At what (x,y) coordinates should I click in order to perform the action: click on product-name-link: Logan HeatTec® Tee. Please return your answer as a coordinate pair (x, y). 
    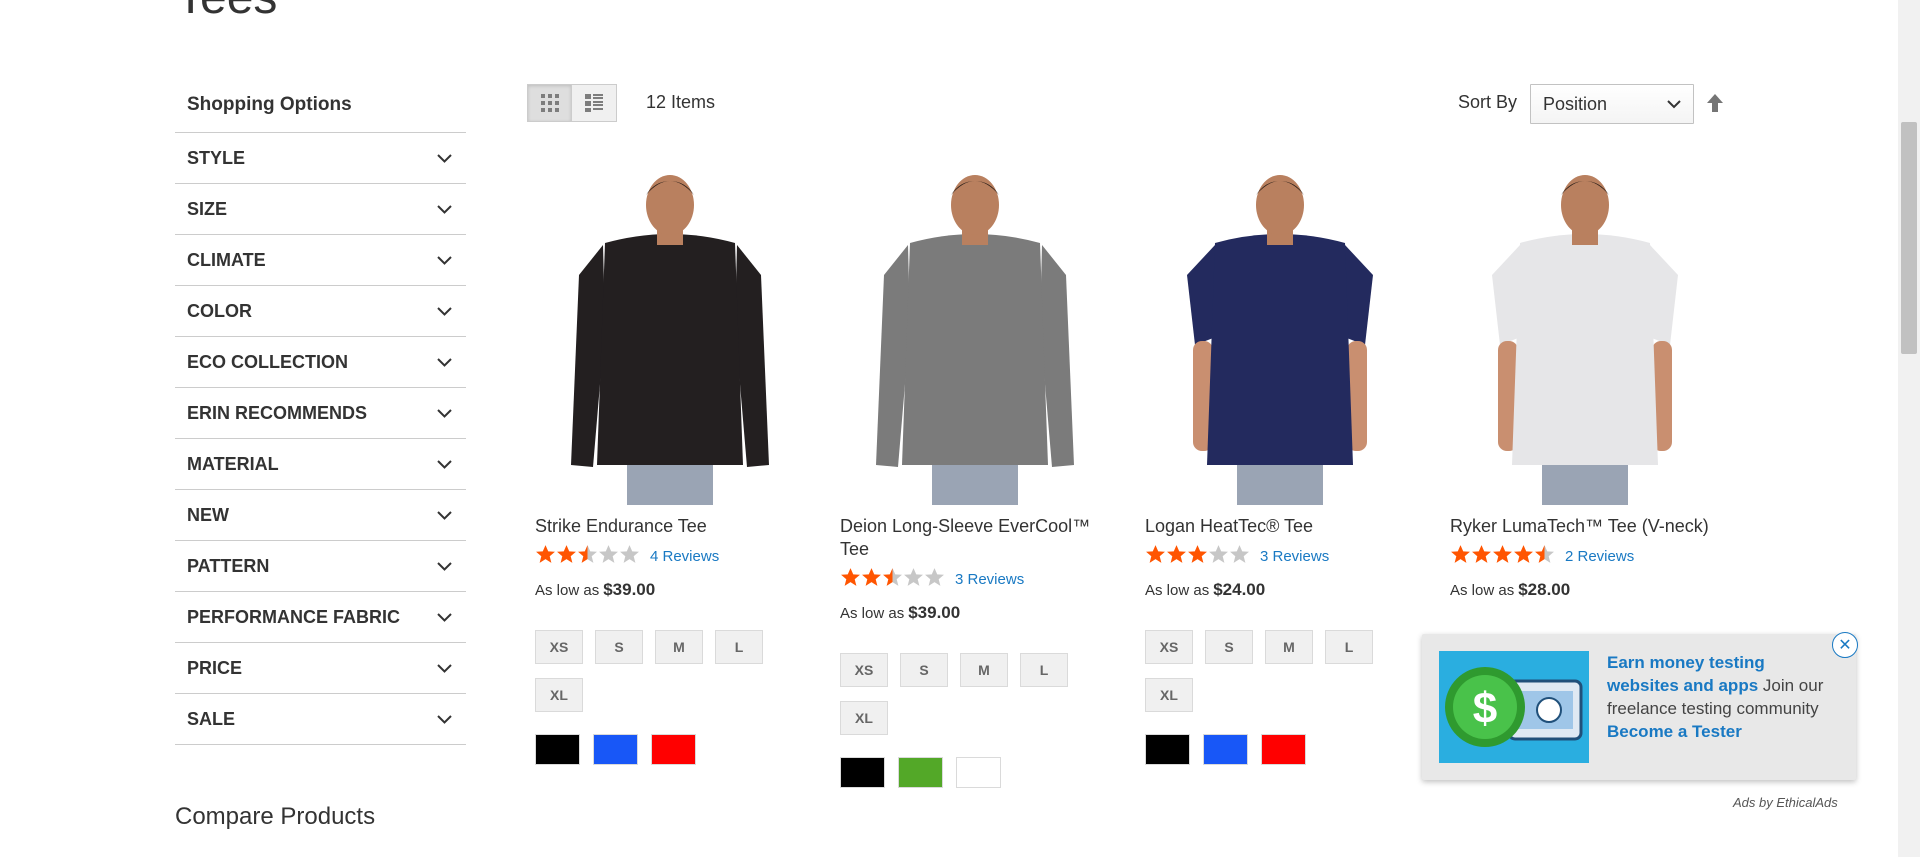
    Looking at the image, I should click on (1277, 526).